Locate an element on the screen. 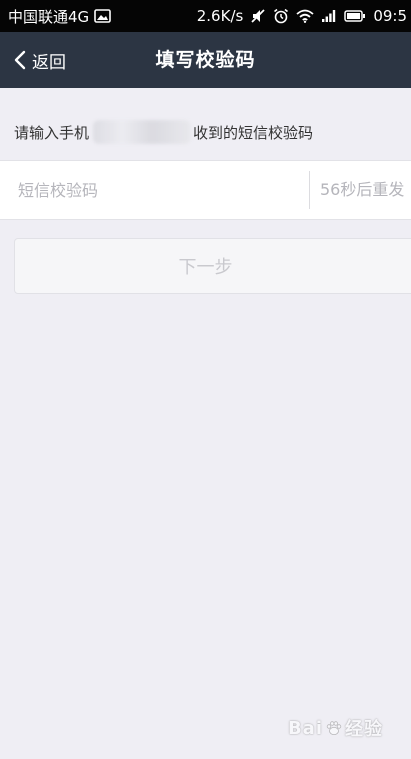 Image resolution: width=411 pixels, height=759 pixels. sms-code-row: 56秒后重发 is located at coordinates (205, 190).